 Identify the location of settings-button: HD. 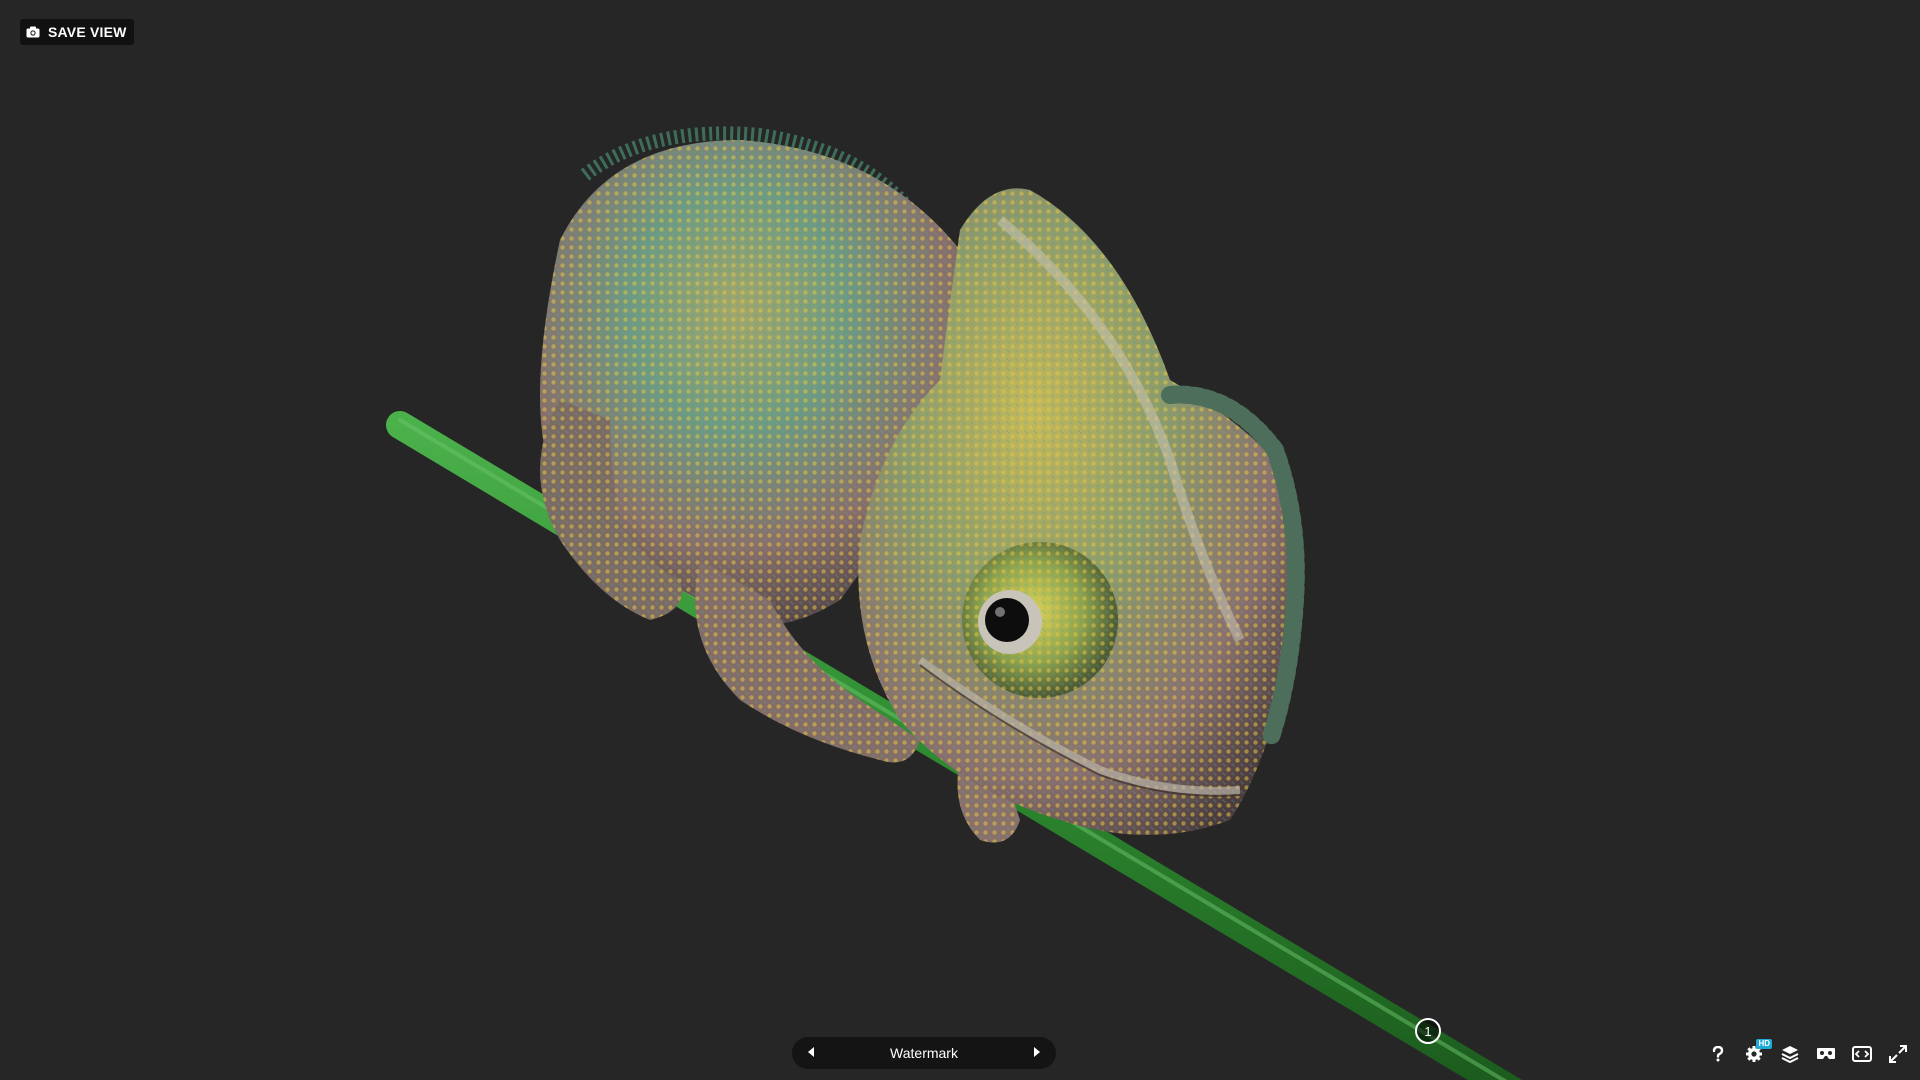
(1757, 1052).